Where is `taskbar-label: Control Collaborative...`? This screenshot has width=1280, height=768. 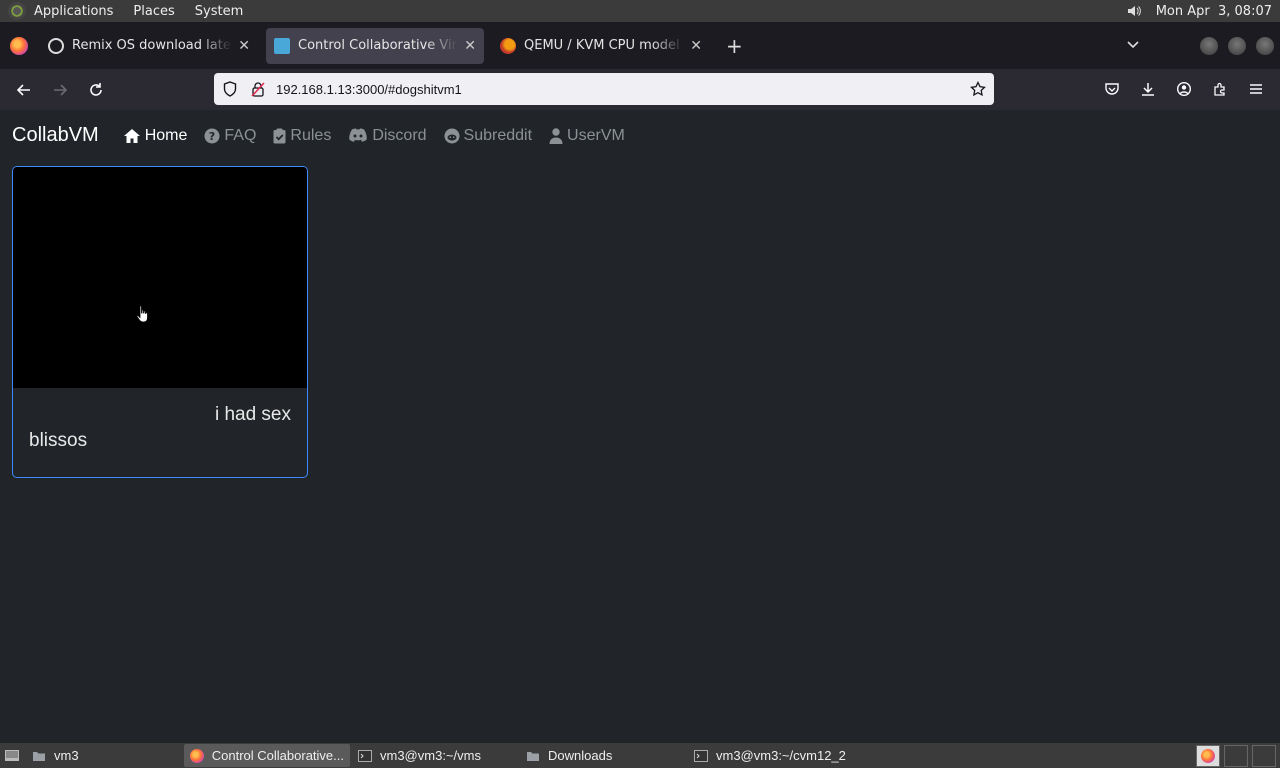
taskbar-label: Control Collaborative... is located at coordinates (277, 755).